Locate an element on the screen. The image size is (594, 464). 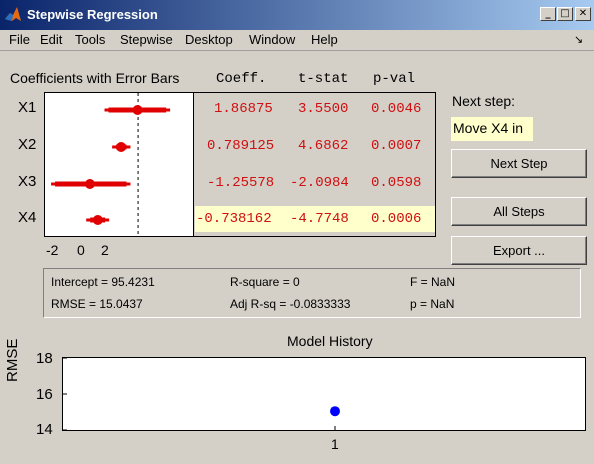
coeff-value-x4: -0.738162 is located at coordinates (234, 219).